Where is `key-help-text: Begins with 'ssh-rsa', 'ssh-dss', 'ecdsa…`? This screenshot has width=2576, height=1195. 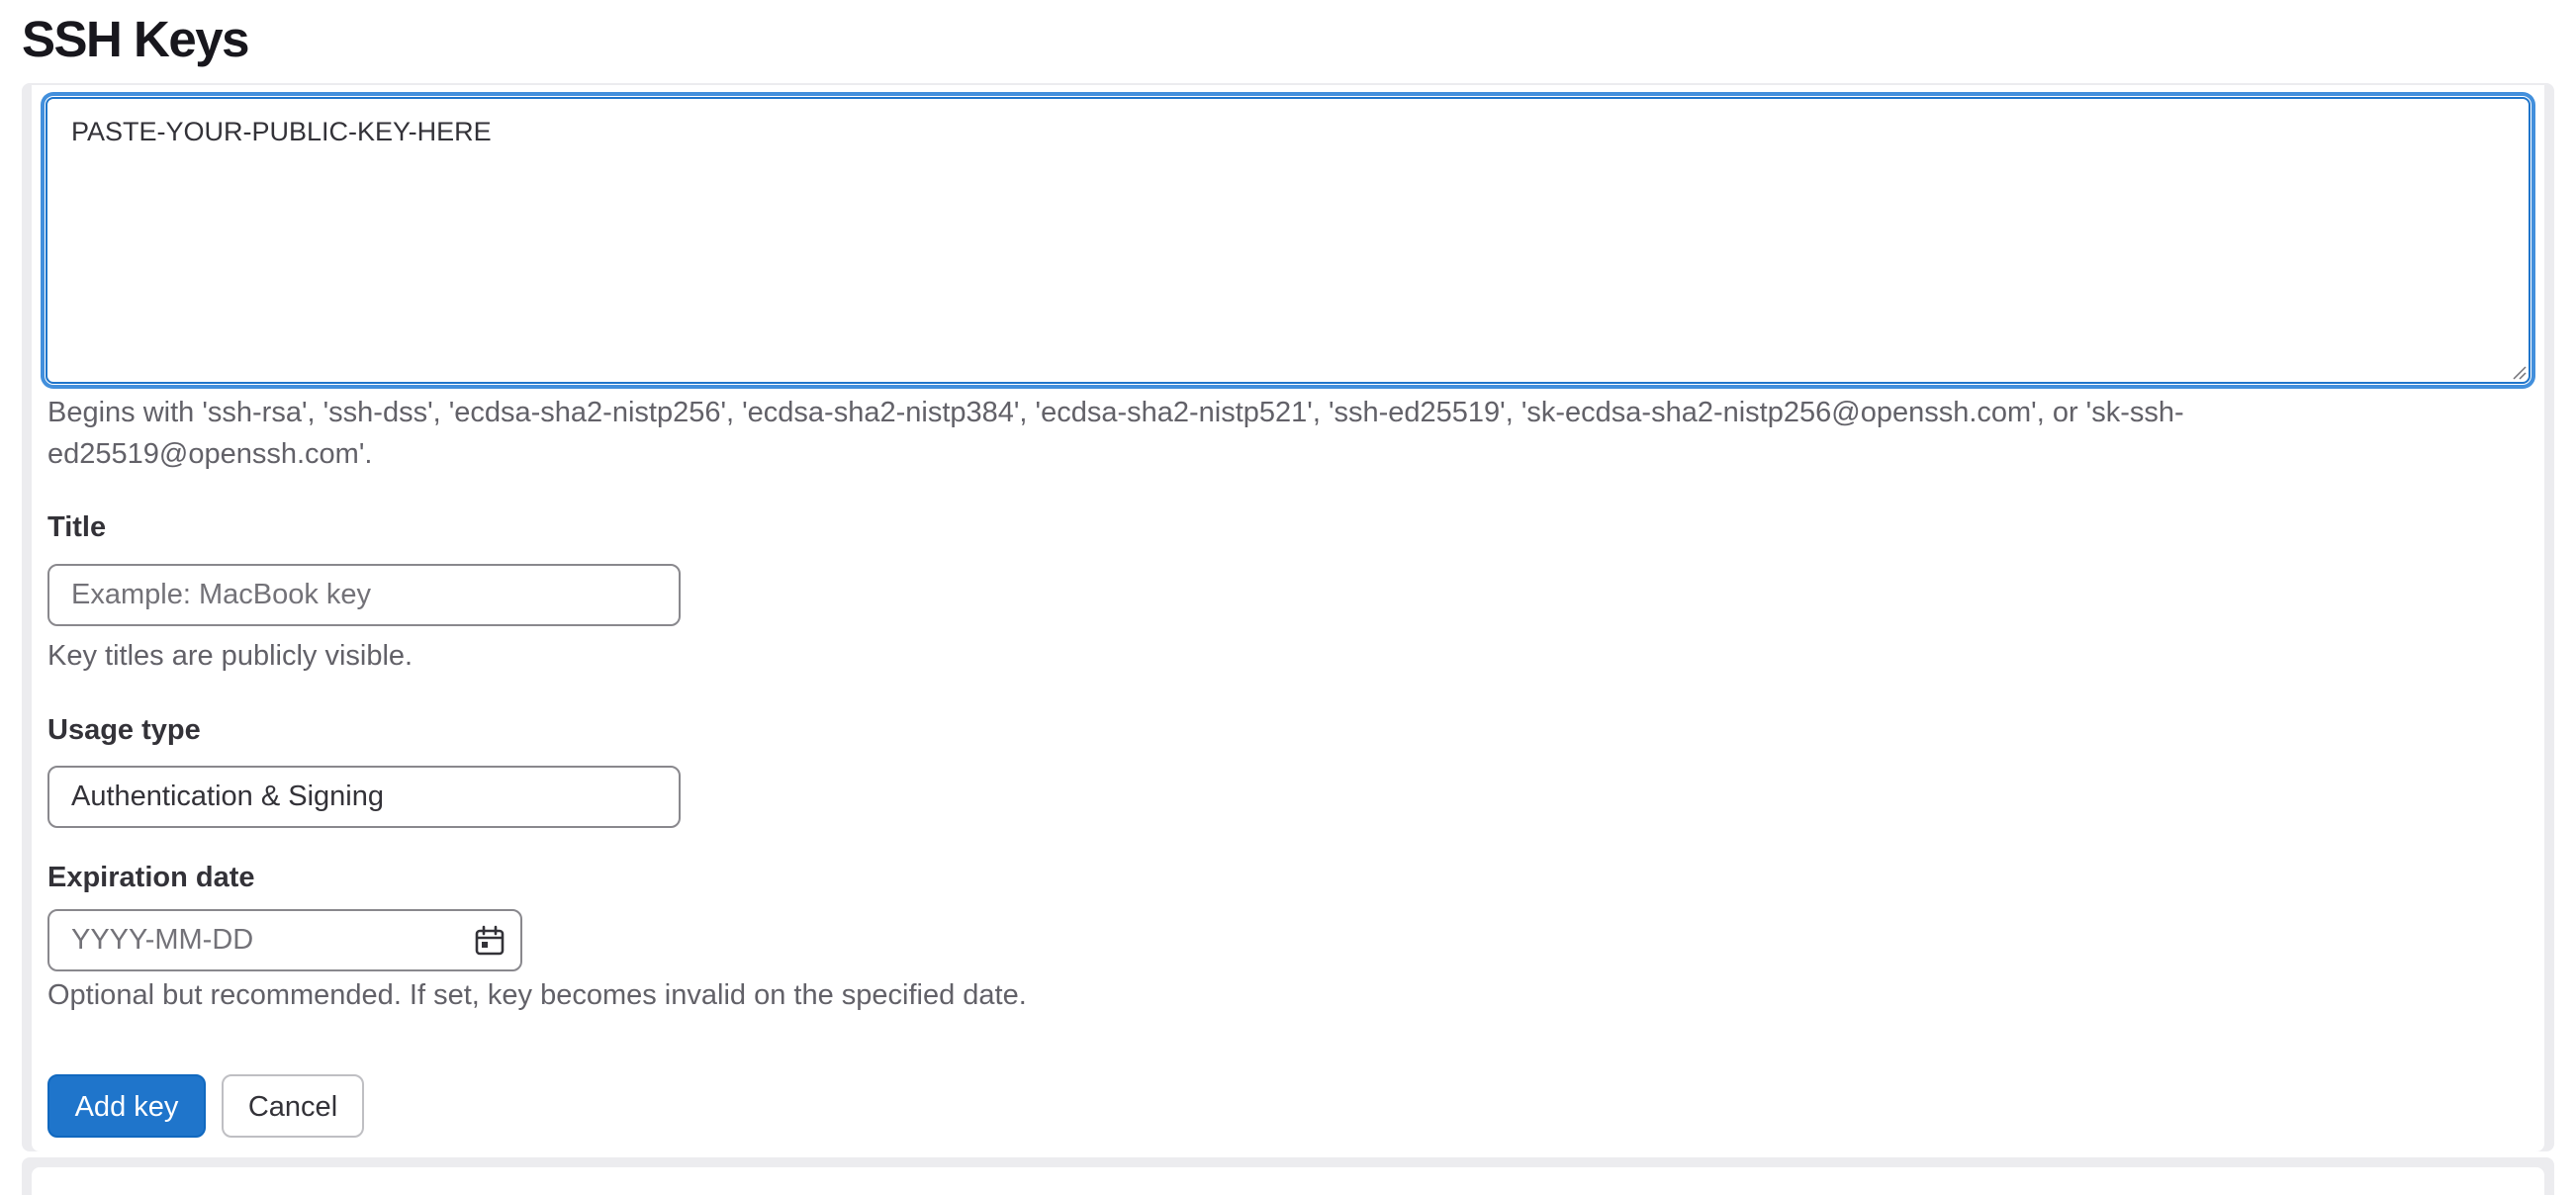 key-help-text: Begins with 'ssh-rsa', 'ssh-dss', 'ecdsa… is located at coordinates (1115, 434).